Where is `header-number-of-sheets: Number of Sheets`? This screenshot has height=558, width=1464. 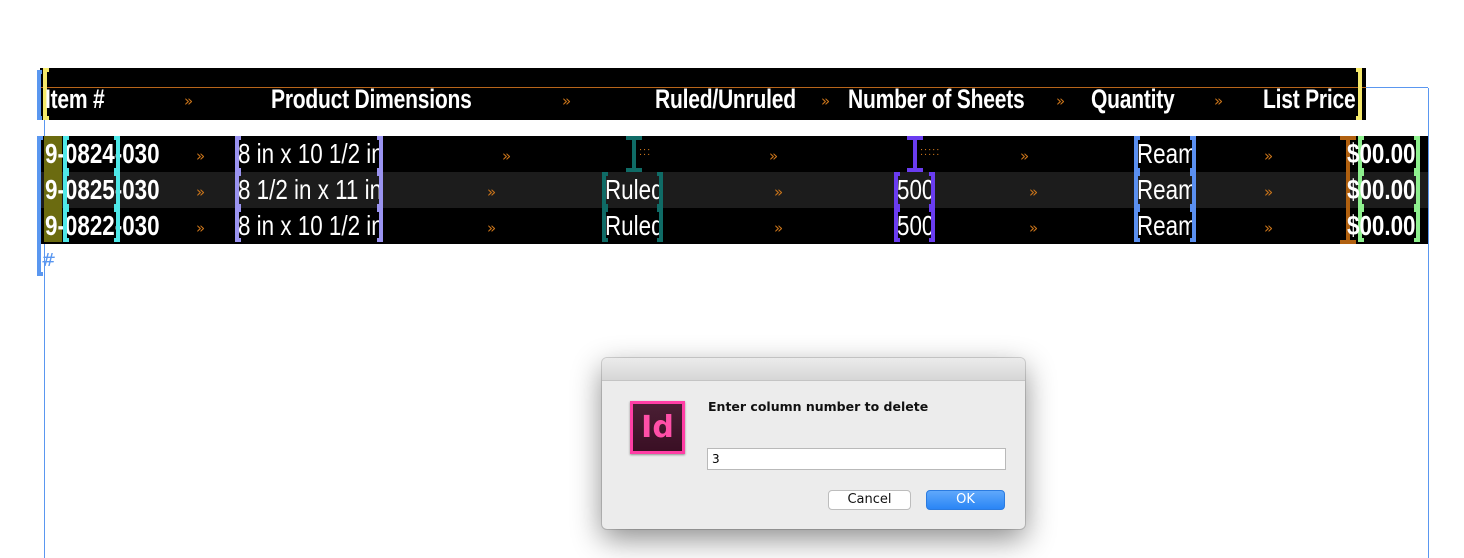
header-number-of-sheets: Number of Sheets is located at coordinates (936, 99).